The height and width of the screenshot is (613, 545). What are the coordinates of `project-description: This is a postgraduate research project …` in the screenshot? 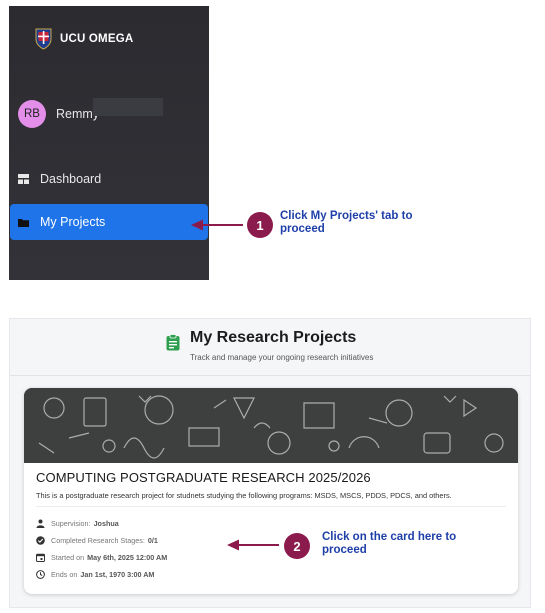 It's located at (244, 495).